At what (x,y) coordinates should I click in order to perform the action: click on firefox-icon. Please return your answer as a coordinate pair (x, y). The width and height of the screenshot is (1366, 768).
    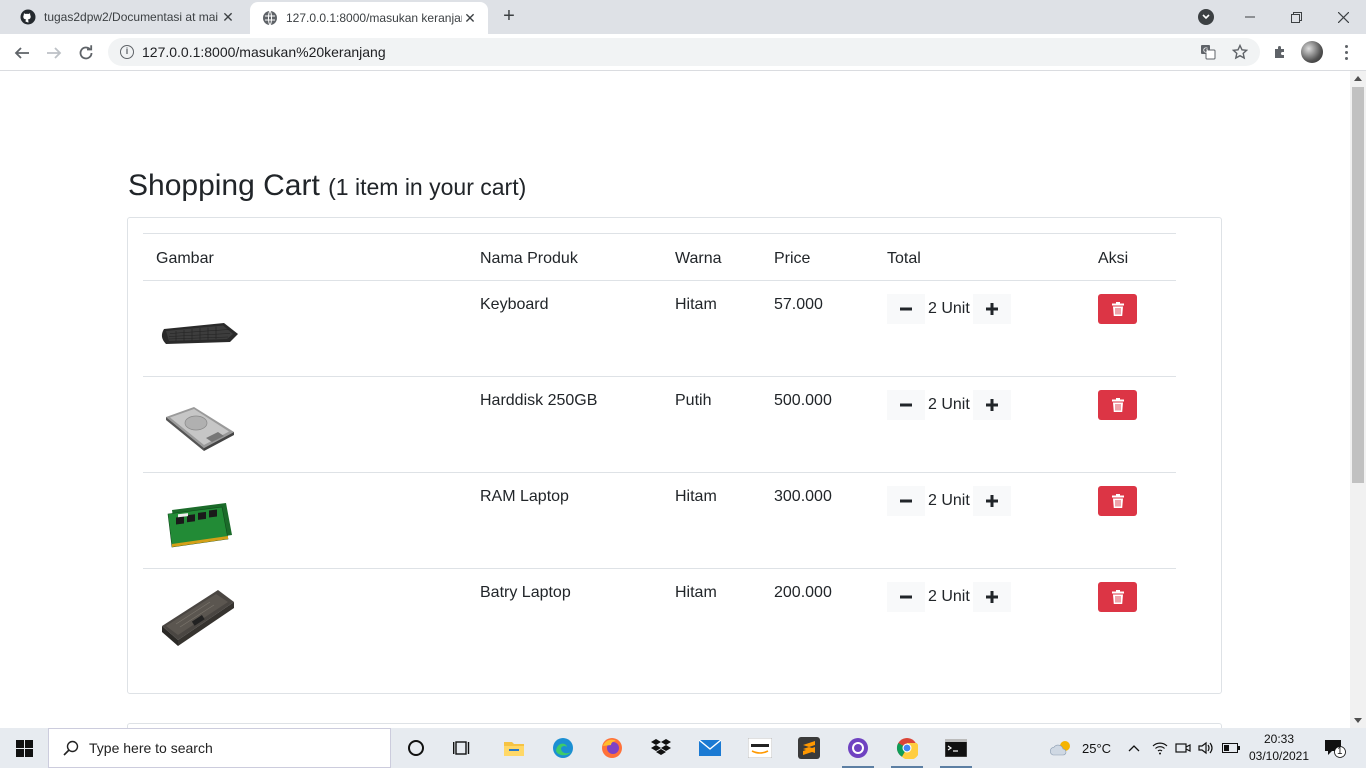
    Looking at the image, I should click on (612, 748).